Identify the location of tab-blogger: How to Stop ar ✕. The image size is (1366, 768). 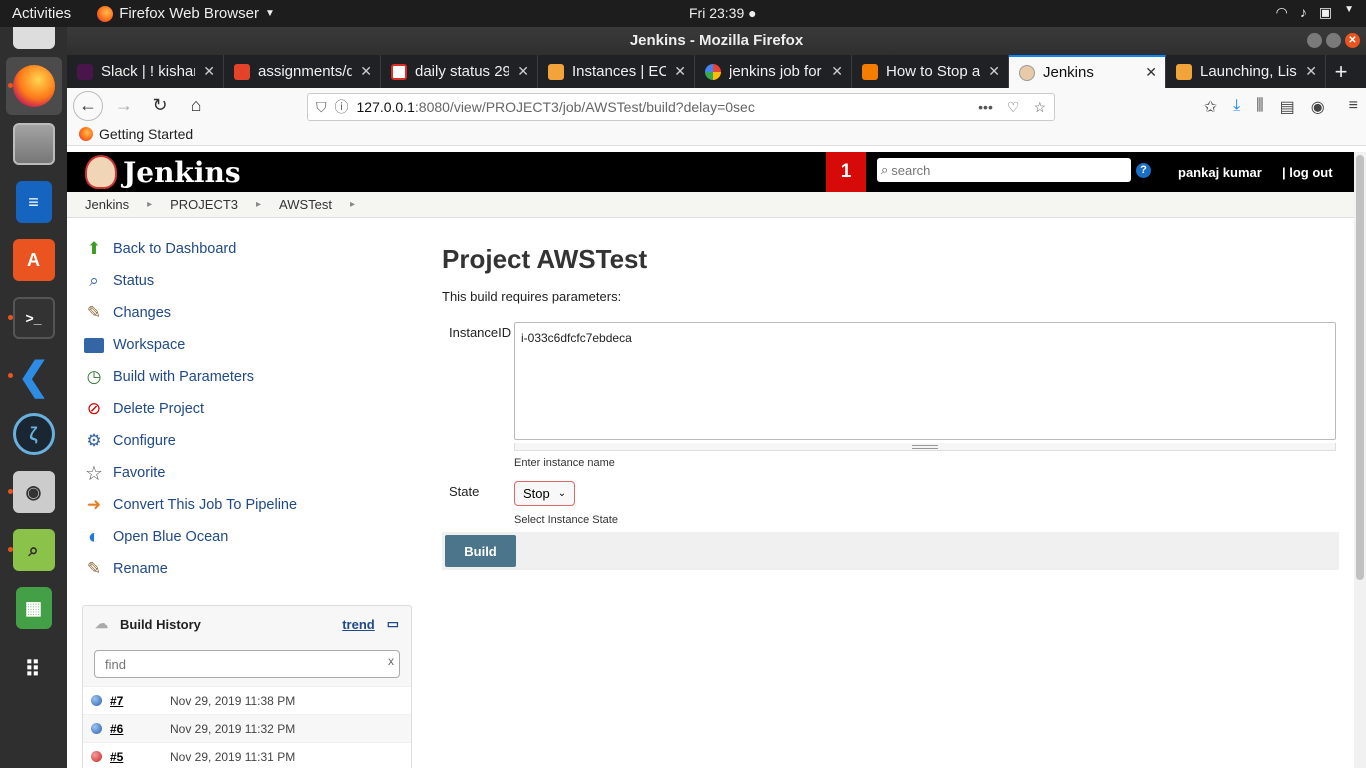
(930, 71).